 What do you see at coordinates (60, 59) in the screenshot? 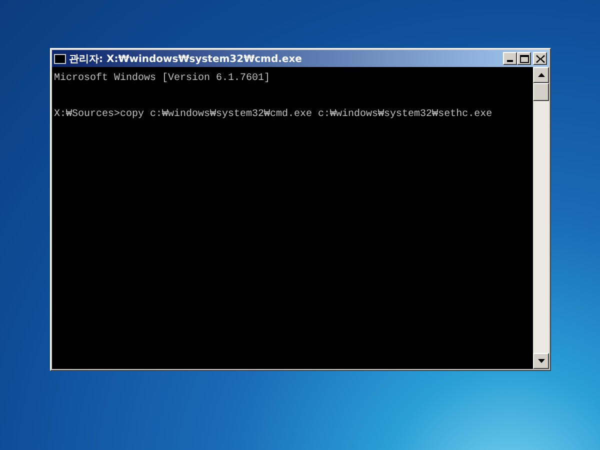
I see `console-icon` at bounding box center [60, 59].